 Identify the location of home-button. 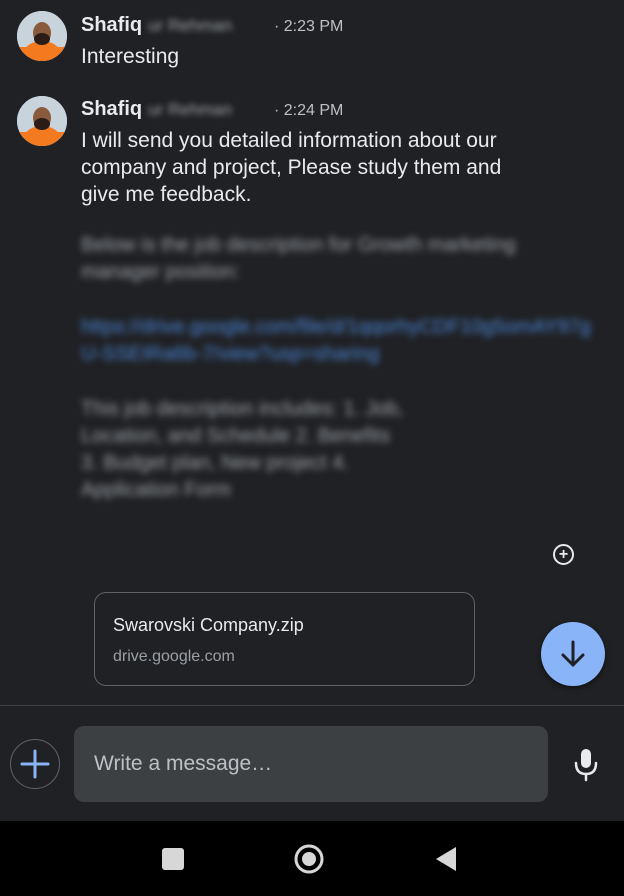
(309, 859).